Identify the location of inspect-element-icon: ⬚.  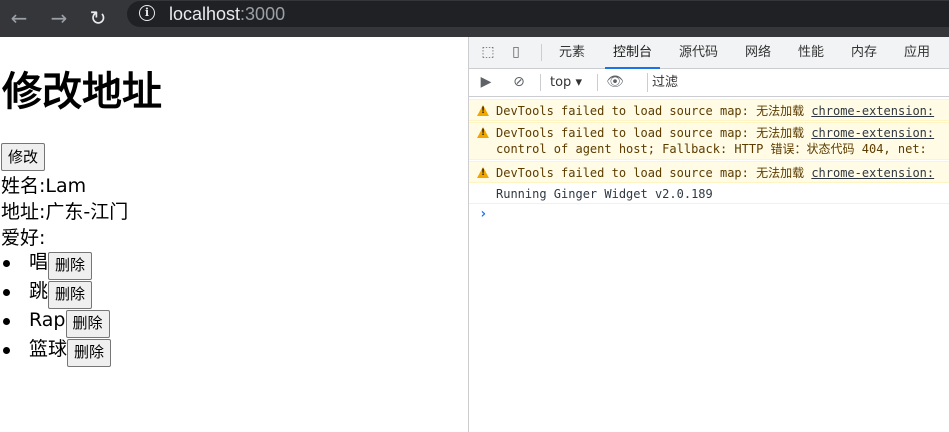
(488, 52).